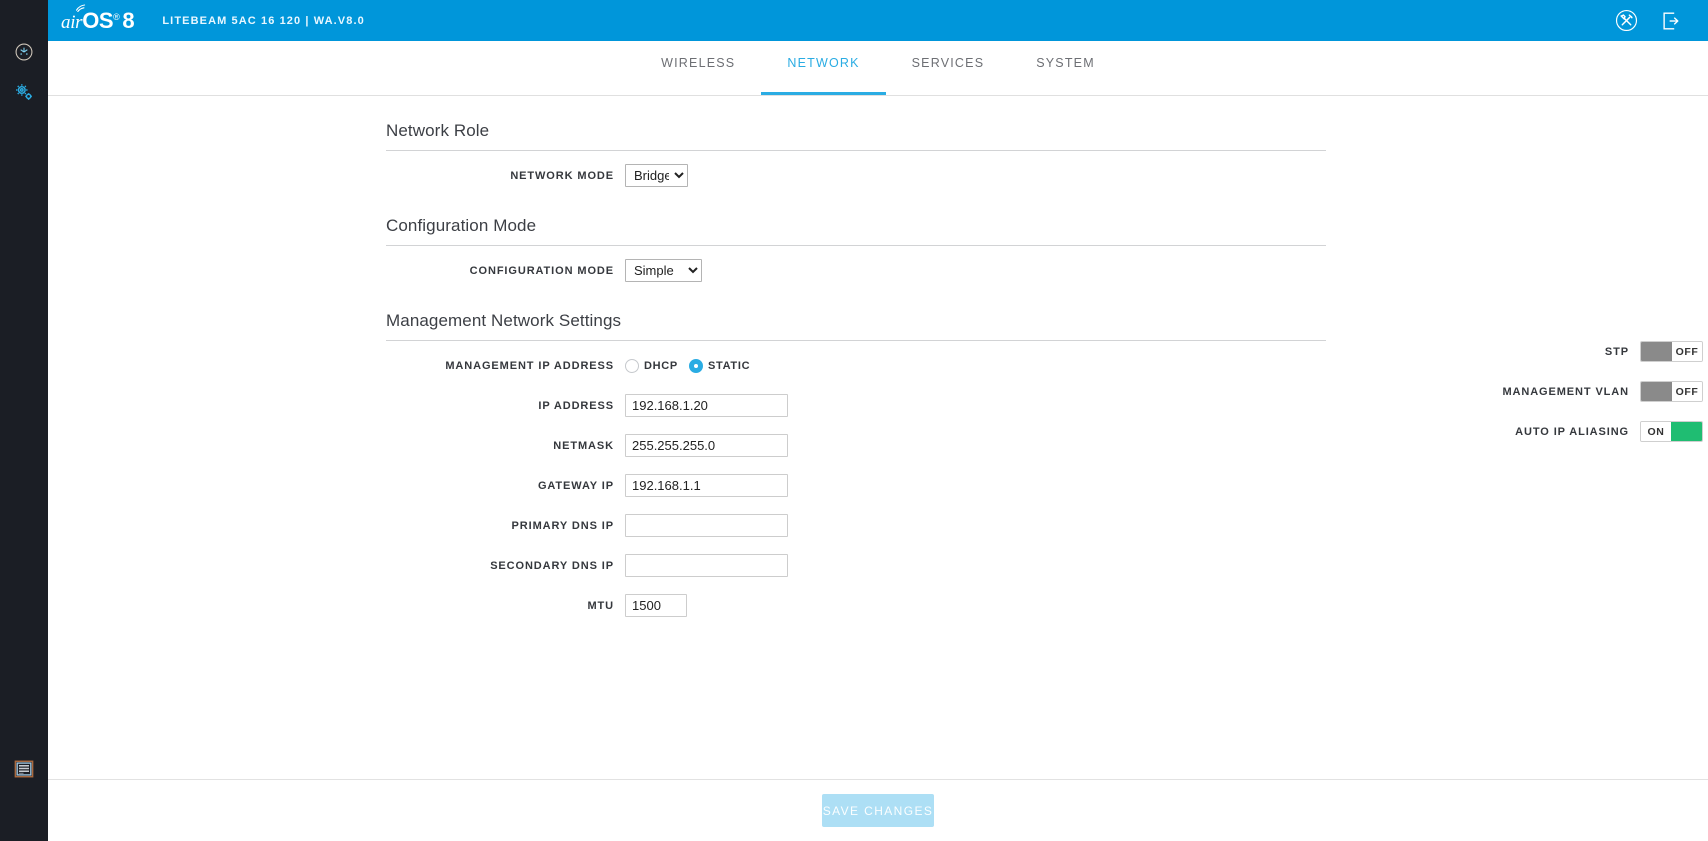 The image size is (1708, 841). What do you see at coordinates (632, 365) in the screenshot?
I see `radio-dhcp-indicator` at bounding box center [632, 365].